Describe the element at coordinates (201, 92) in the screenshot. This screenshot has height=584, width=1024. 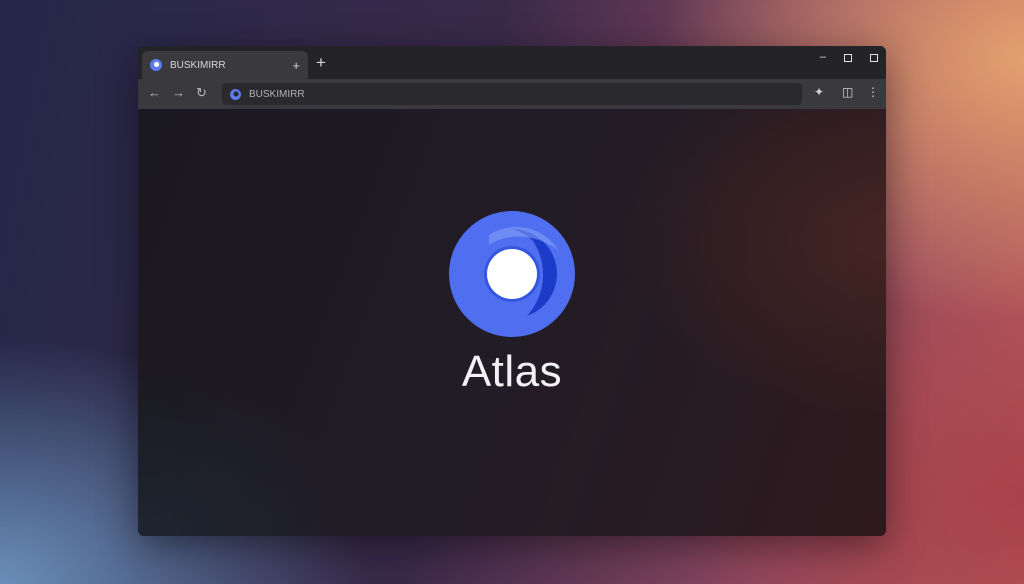
I see `reload-button: ↻` at that location.